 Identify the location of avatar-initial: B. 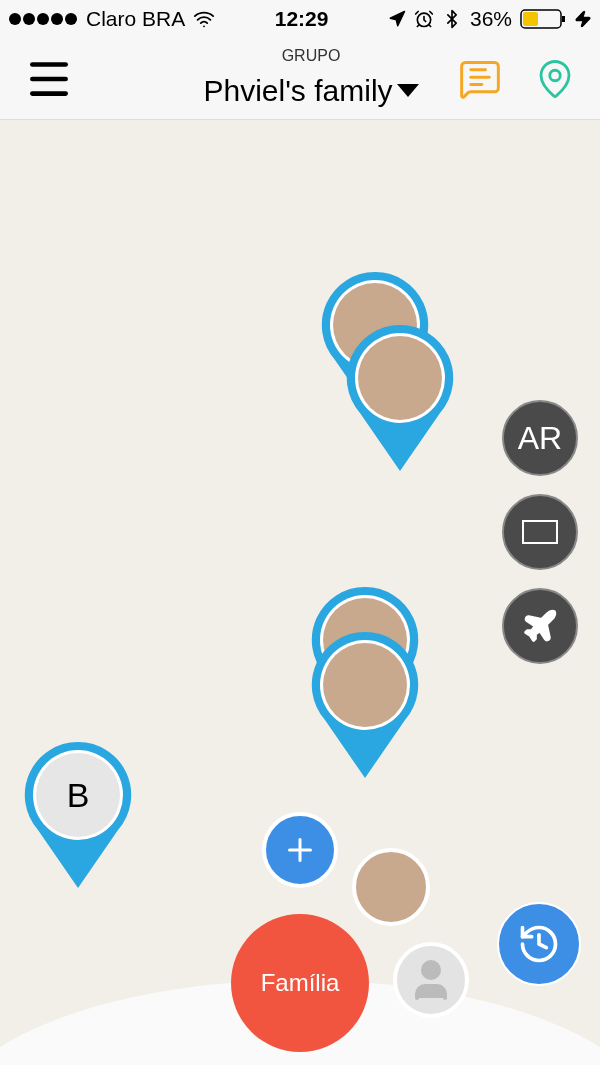
(78, 795).